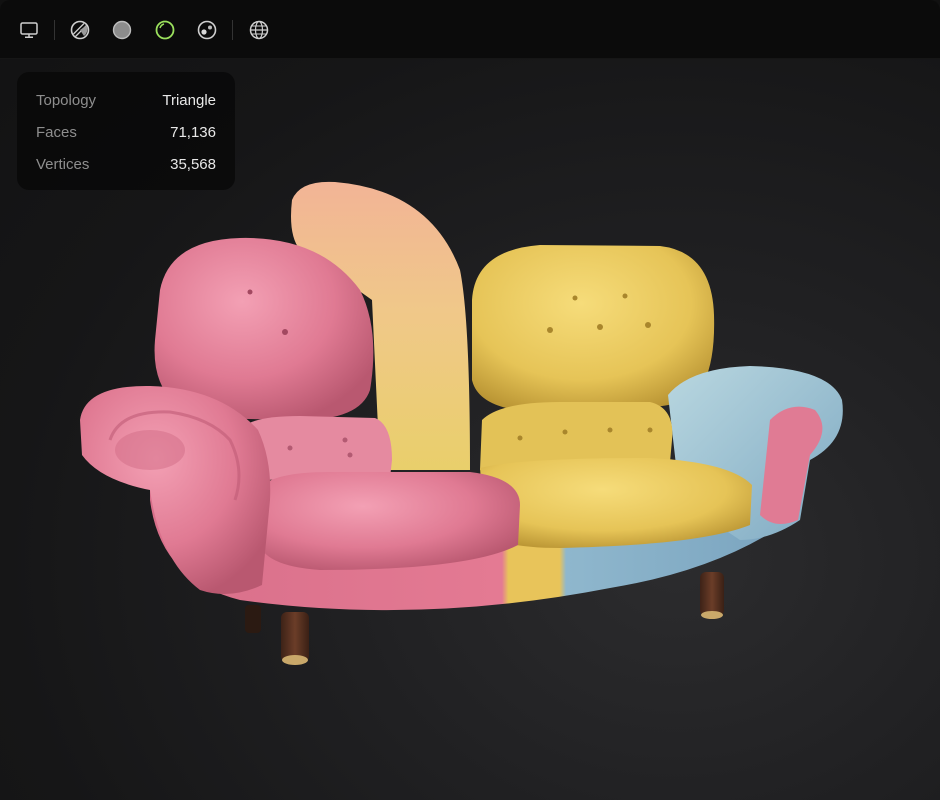 The image size is (940, 800). I want to click on stat-row-vertices: Vertices 35,568, so click(126, 164).